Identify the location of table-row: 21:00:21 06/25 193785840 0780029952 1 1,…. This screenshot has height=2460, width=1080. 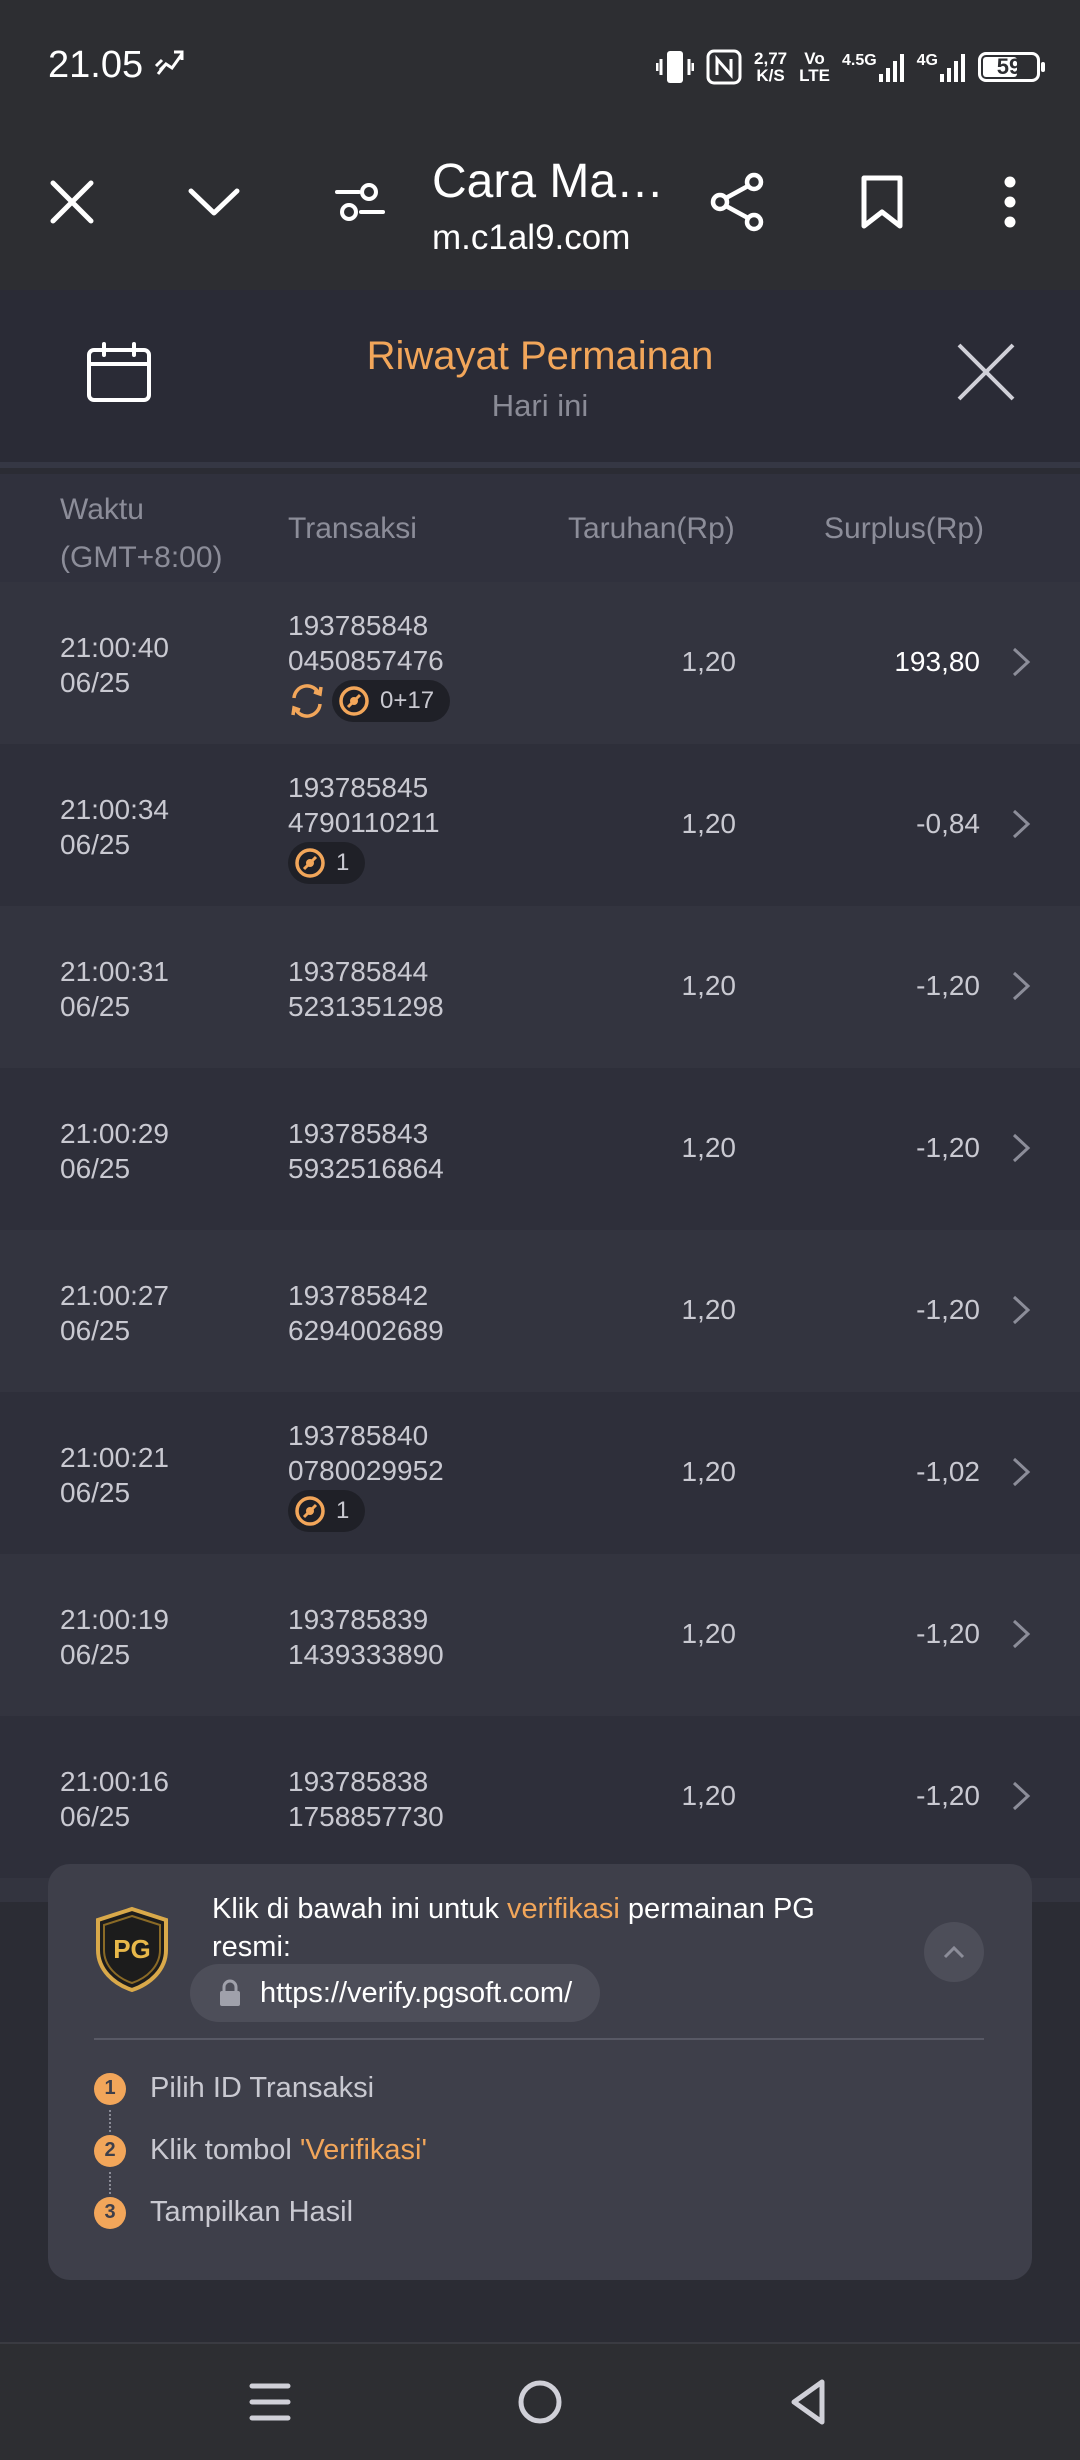
(540, 1473).